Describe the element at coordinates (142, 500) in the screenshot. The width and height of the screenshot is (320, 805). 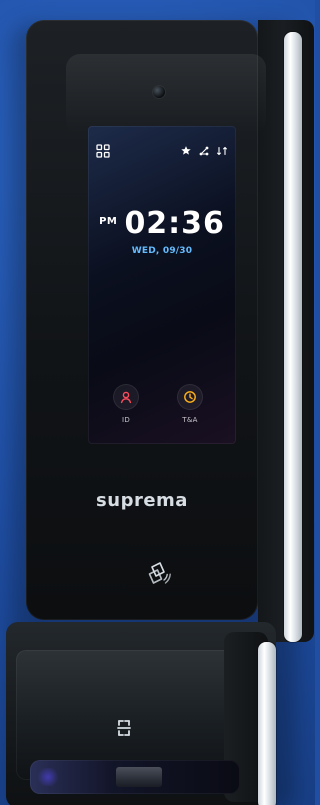
I see `brand-logo: suprema` at that location.